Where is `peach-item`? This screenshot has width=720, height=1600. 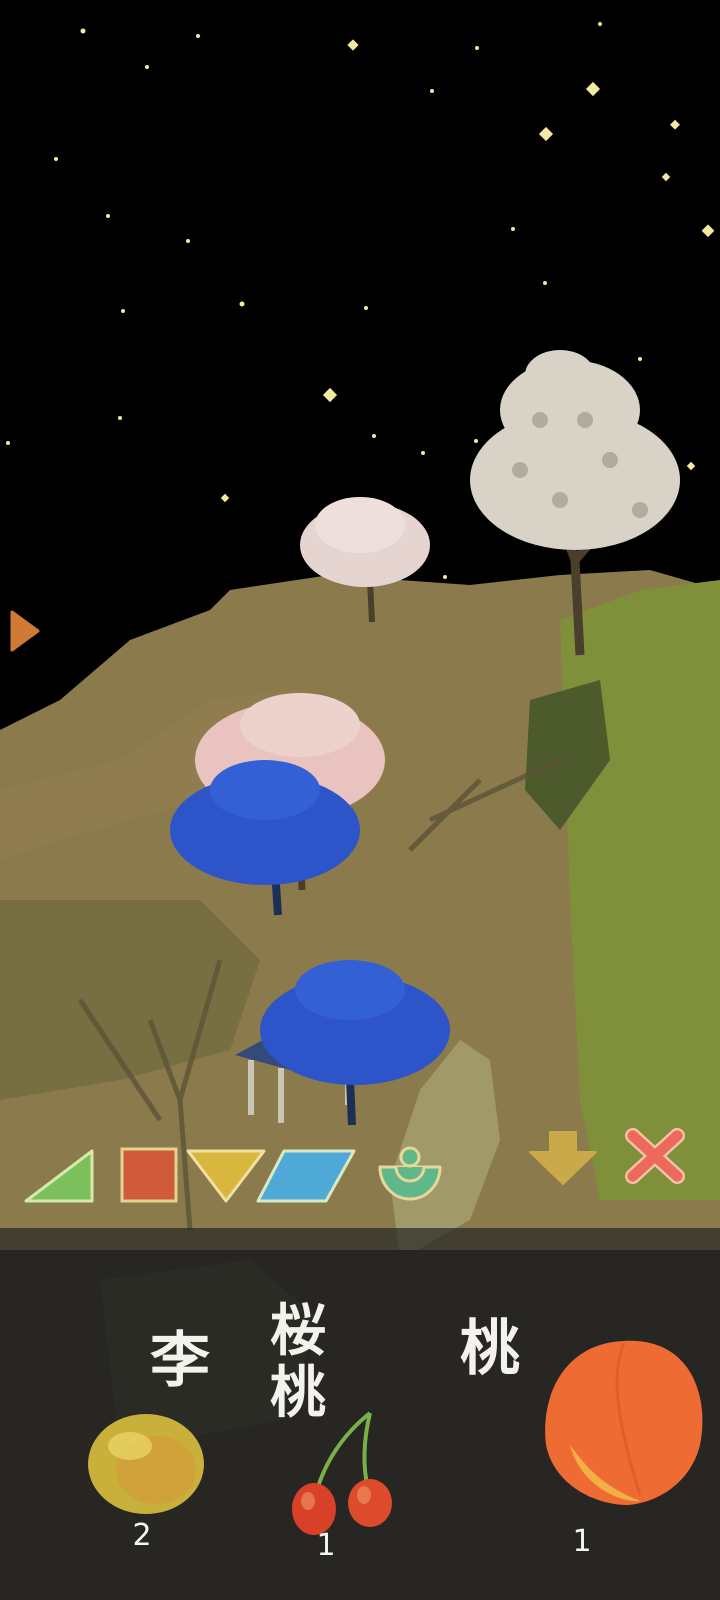
peach-item is located at coordinates (624, 1422).